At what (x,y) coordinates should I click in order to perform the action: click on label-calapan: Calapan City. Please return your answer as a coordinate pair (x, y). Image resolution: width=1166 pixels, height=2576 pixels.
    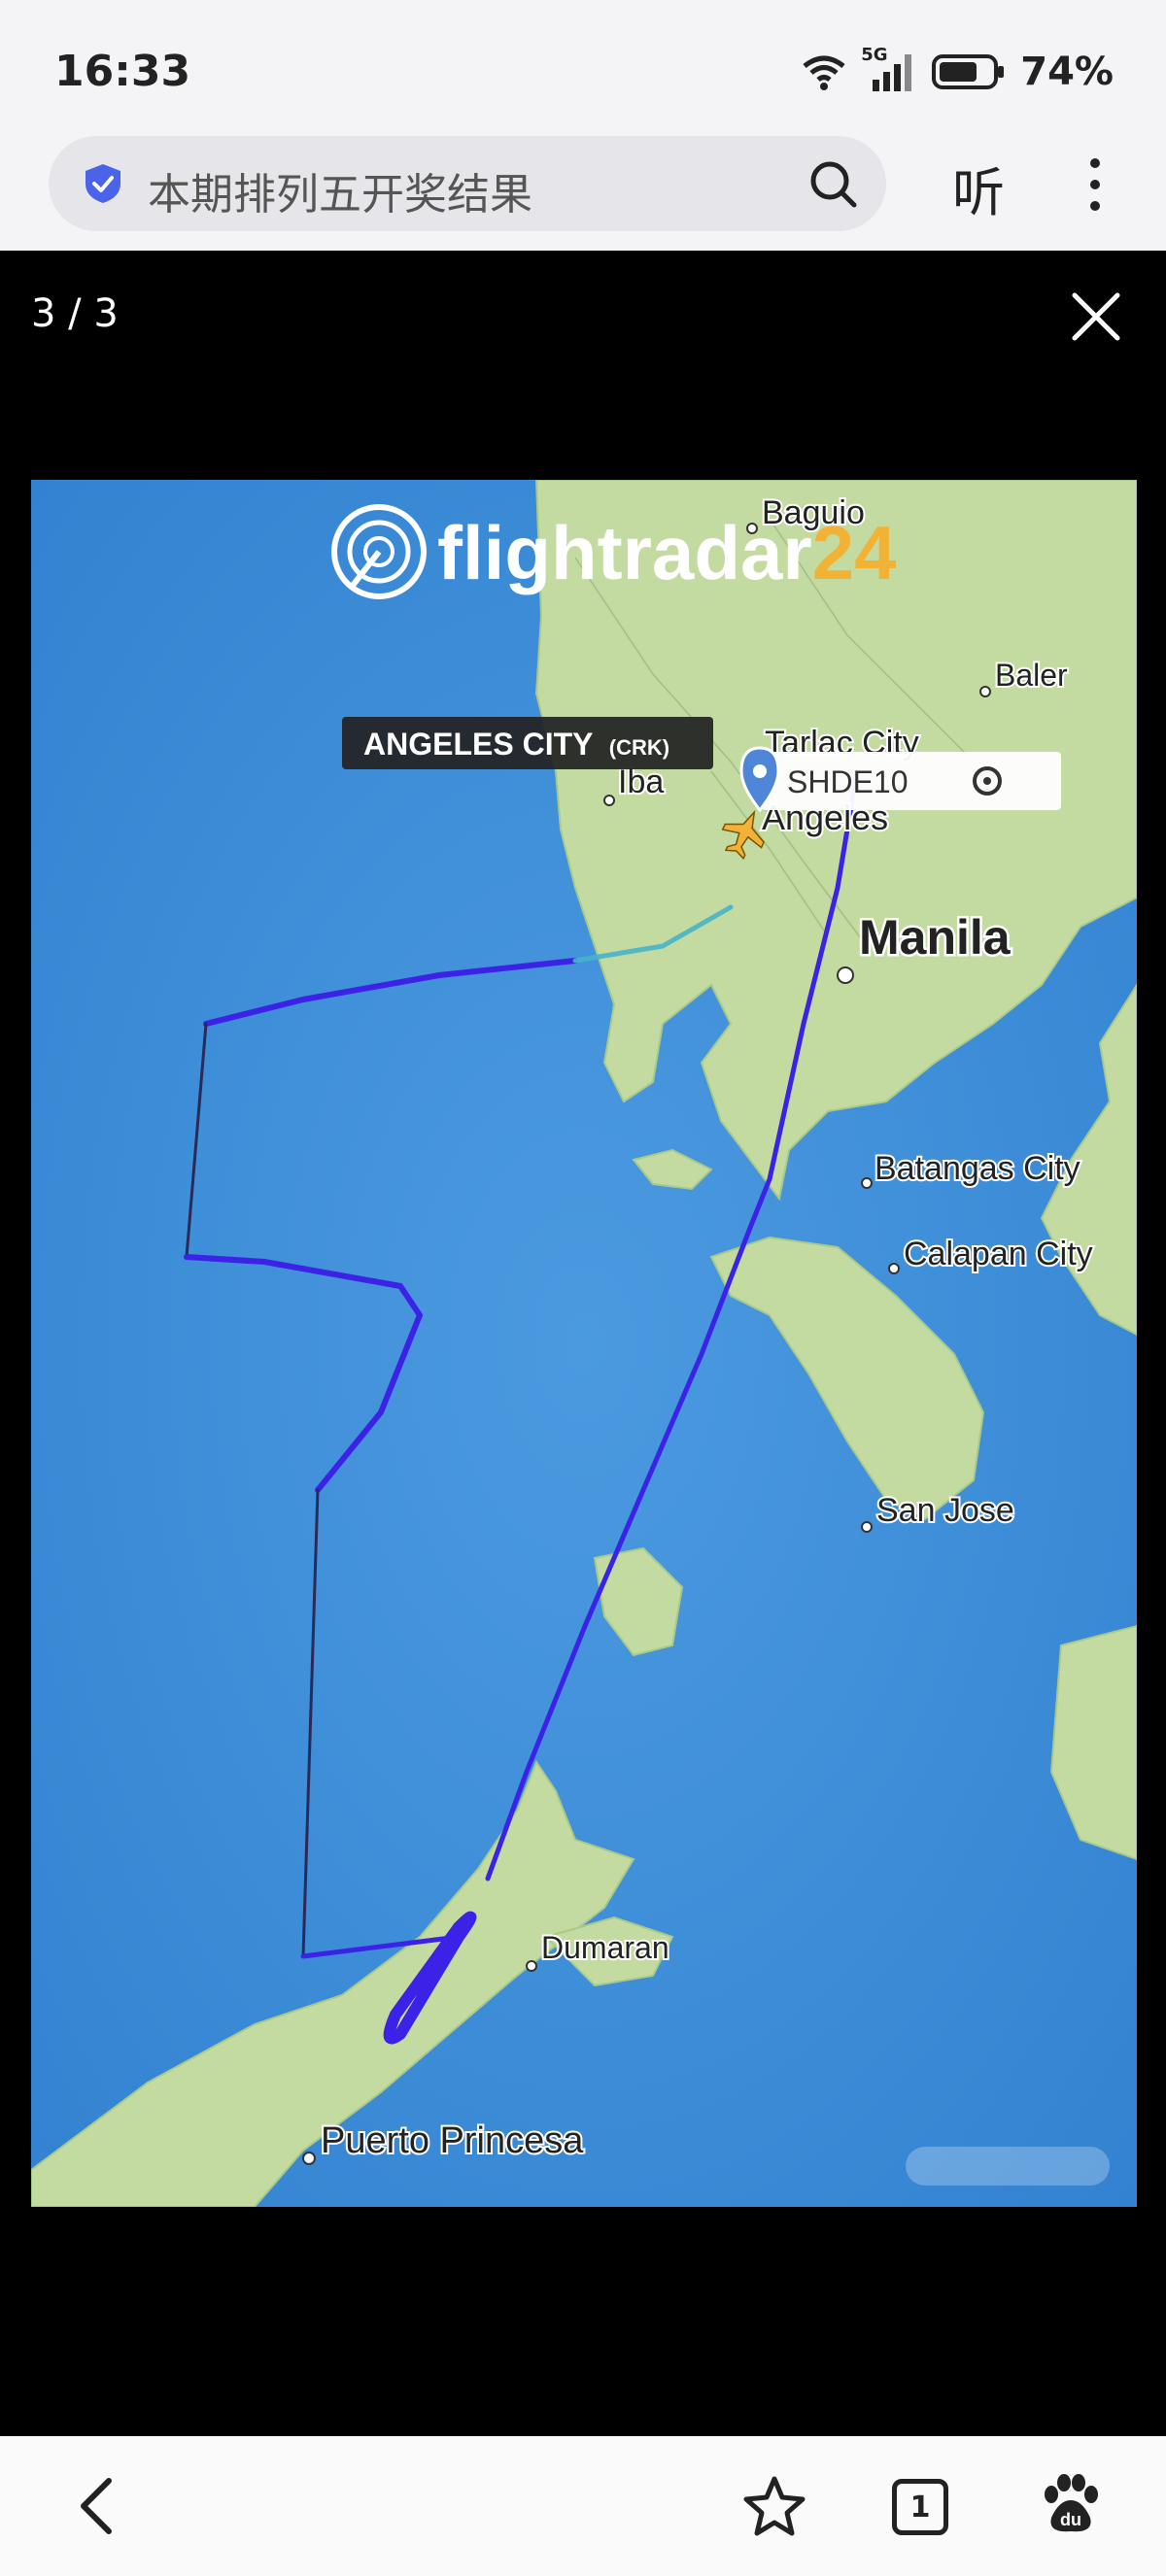
    Looking at the image, I should click on (998, 1254).